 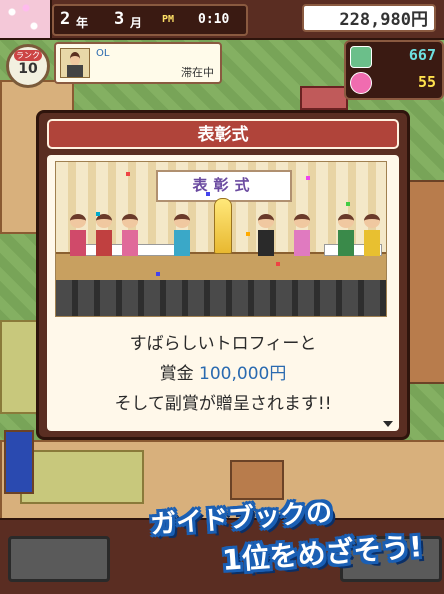 What do you see at coordinates (65, 19) in the screenshot?
I see `year-value: 2` at bounding box center [65, 19].